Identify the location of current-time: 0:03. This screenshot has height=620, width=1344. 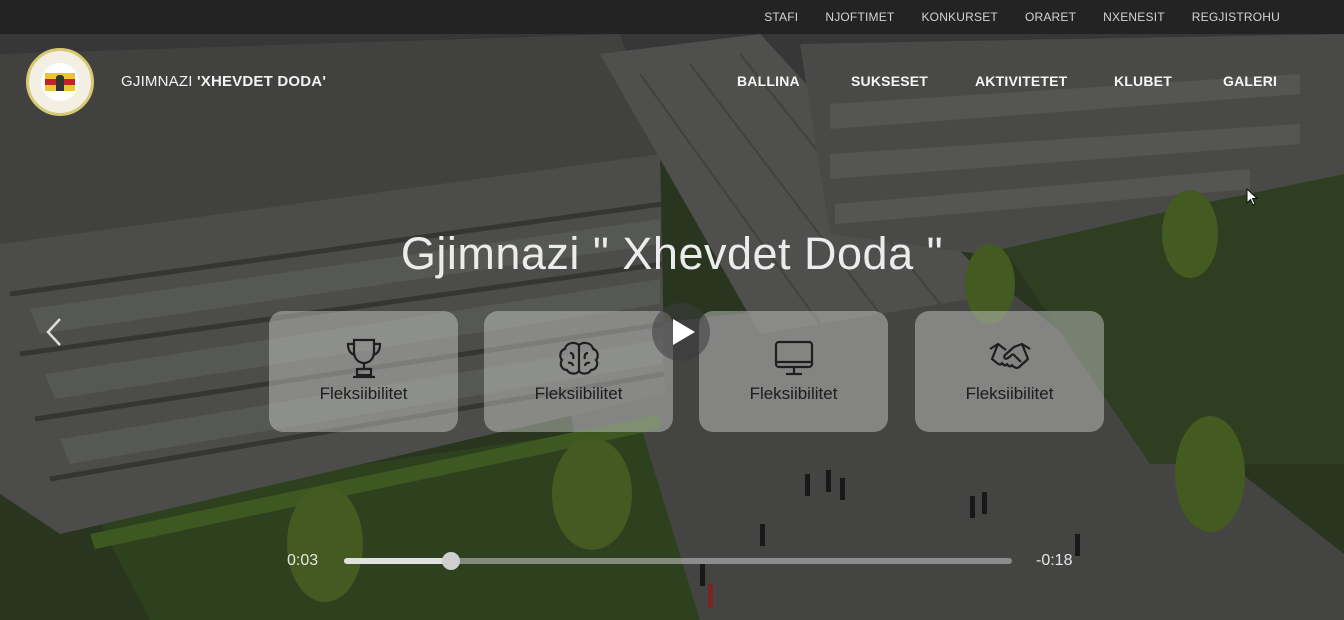
(303, 560).